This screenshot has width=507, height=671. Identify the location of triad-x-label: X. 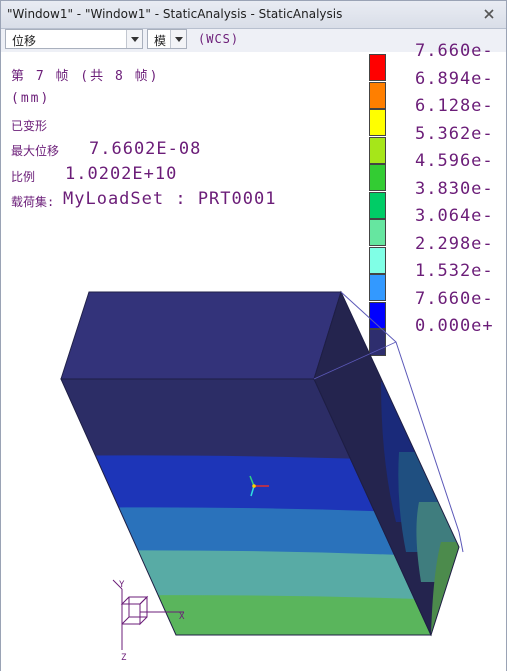
(182, 617).